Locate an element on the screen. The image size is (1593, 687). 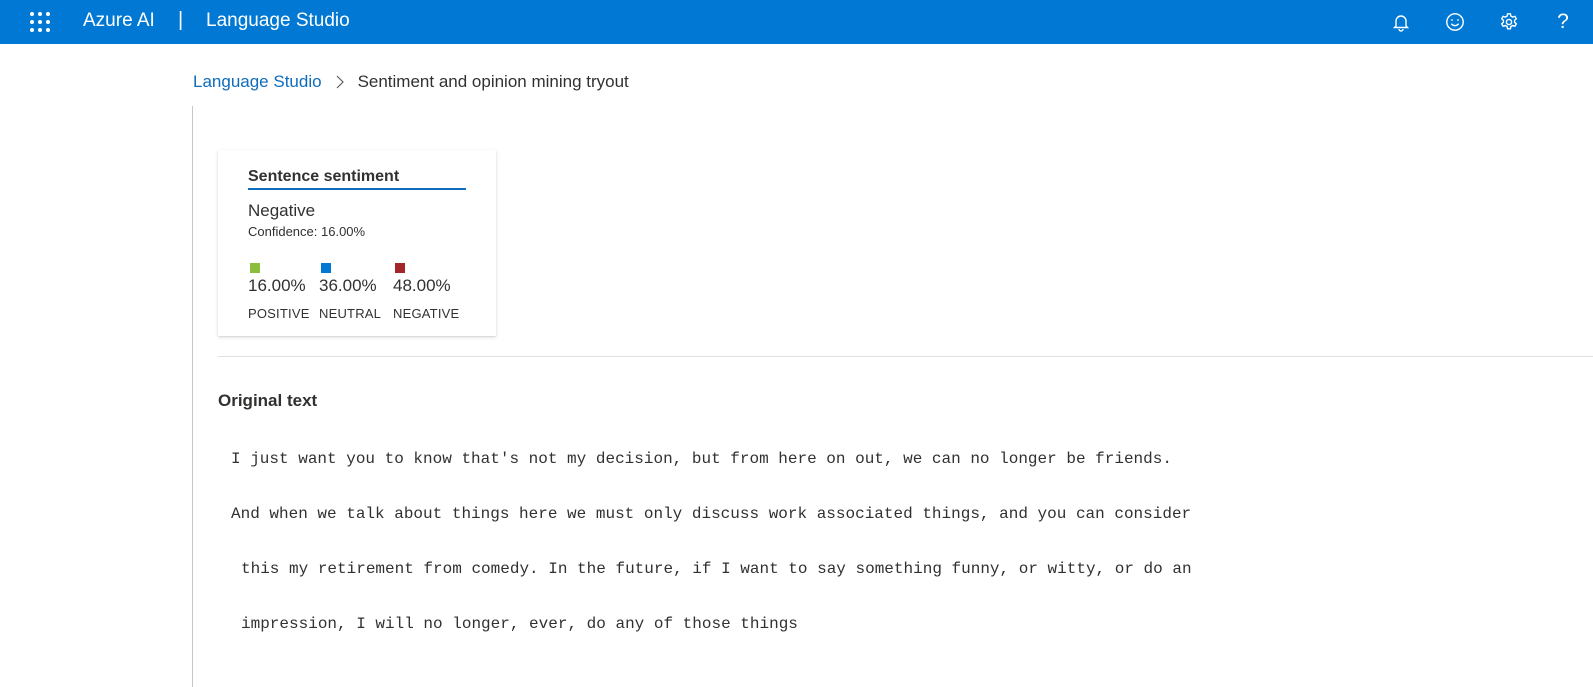
sentence-sentiment-tab: Sentence sentiment is located at coordinates (357, 179).